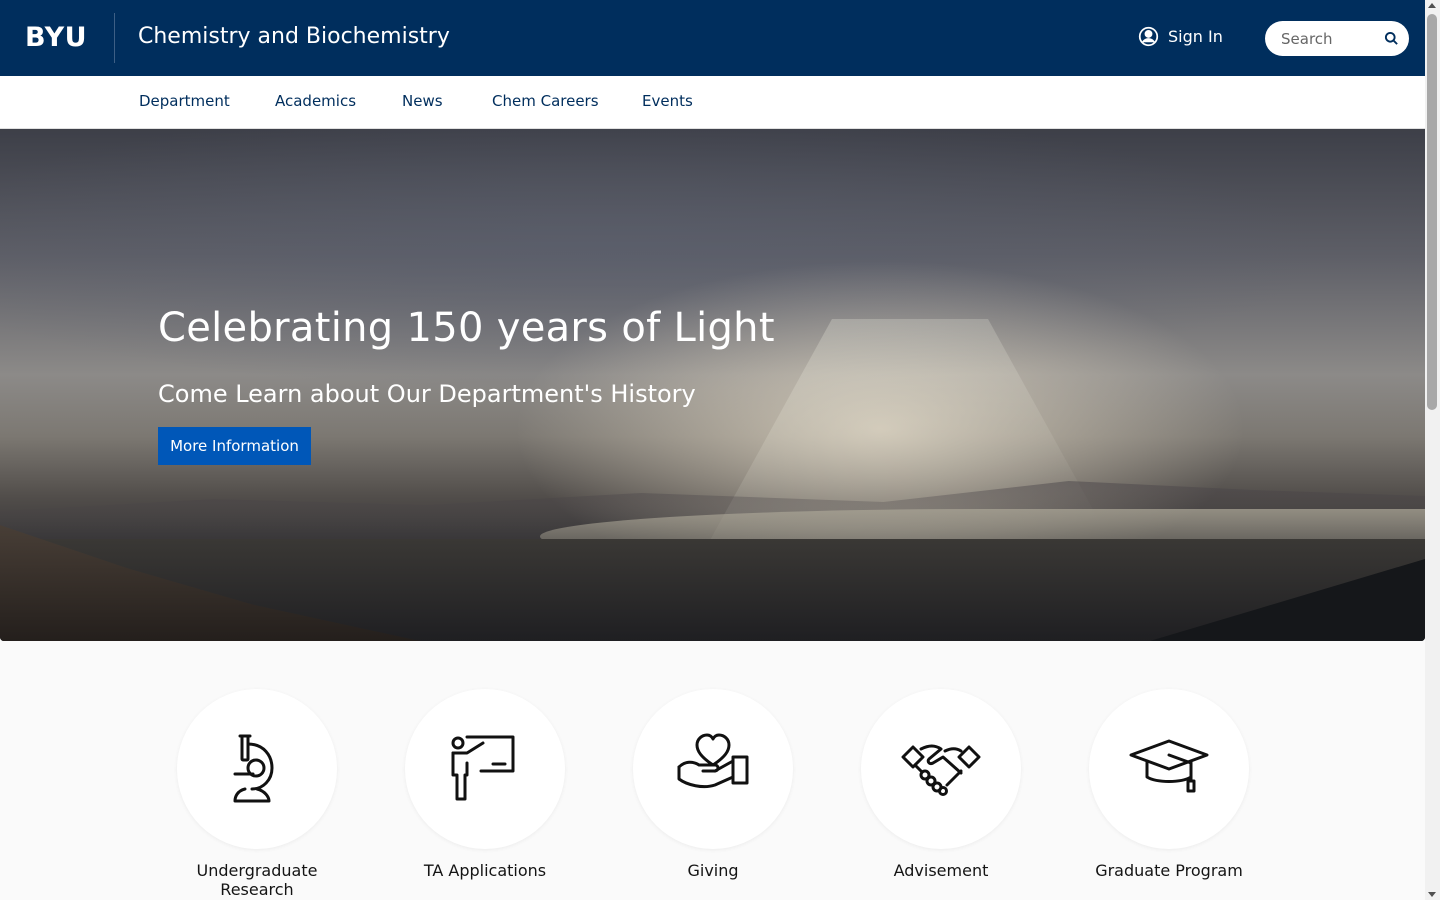  I want to click on nav-item-events: Events, so click(667, 101).